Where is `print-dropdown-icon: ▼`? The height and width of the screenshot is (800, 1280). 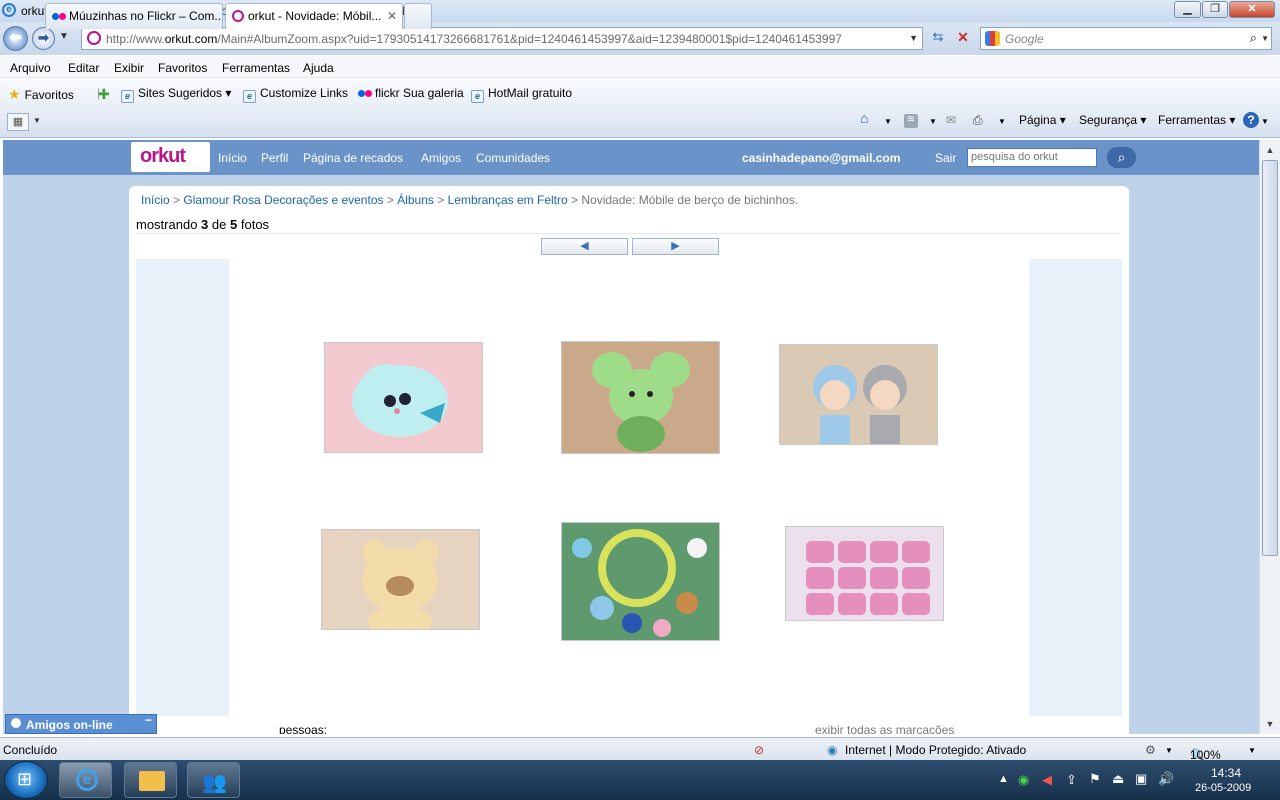 print-dropdown-icon: ▼ is located at coordinates (1002, 121).